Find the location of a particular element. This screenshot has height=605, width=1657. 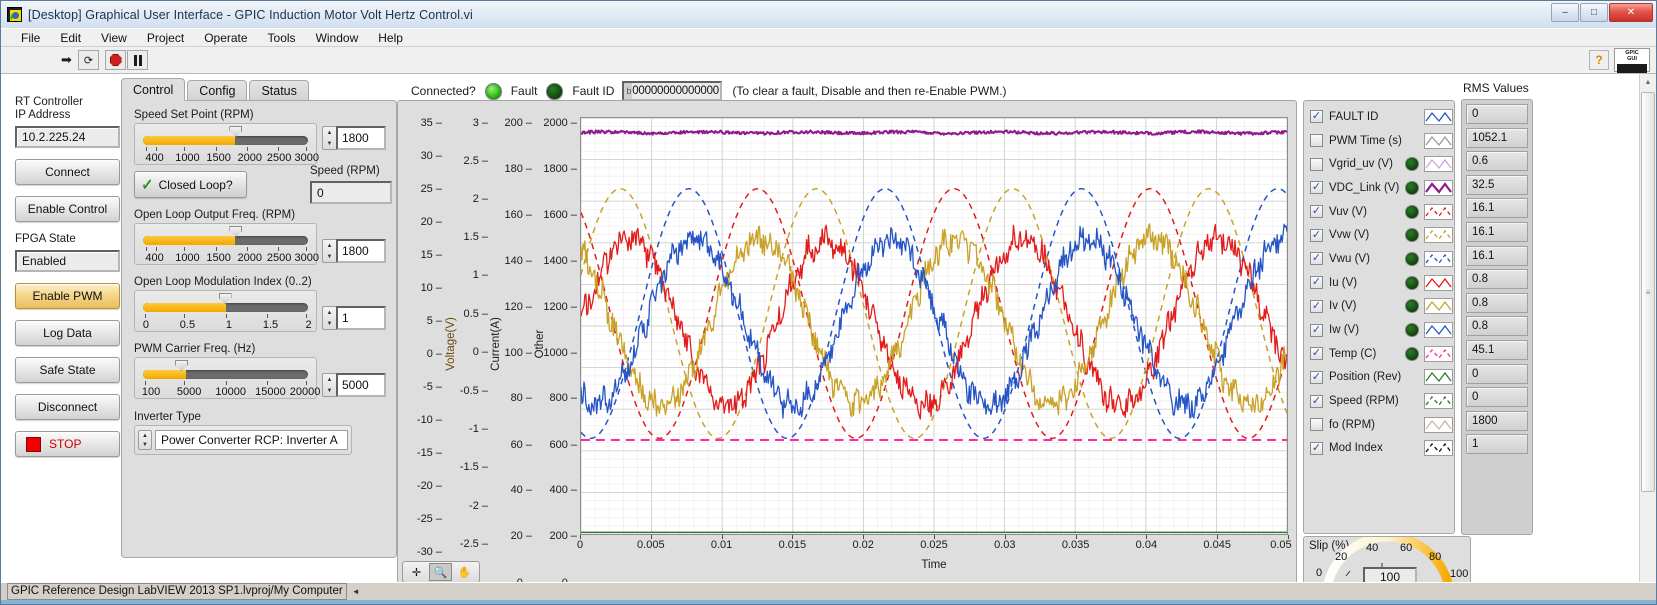

panel-vertical-scrollbar: ▲ ≡ is located at coordinates (1647, 328).